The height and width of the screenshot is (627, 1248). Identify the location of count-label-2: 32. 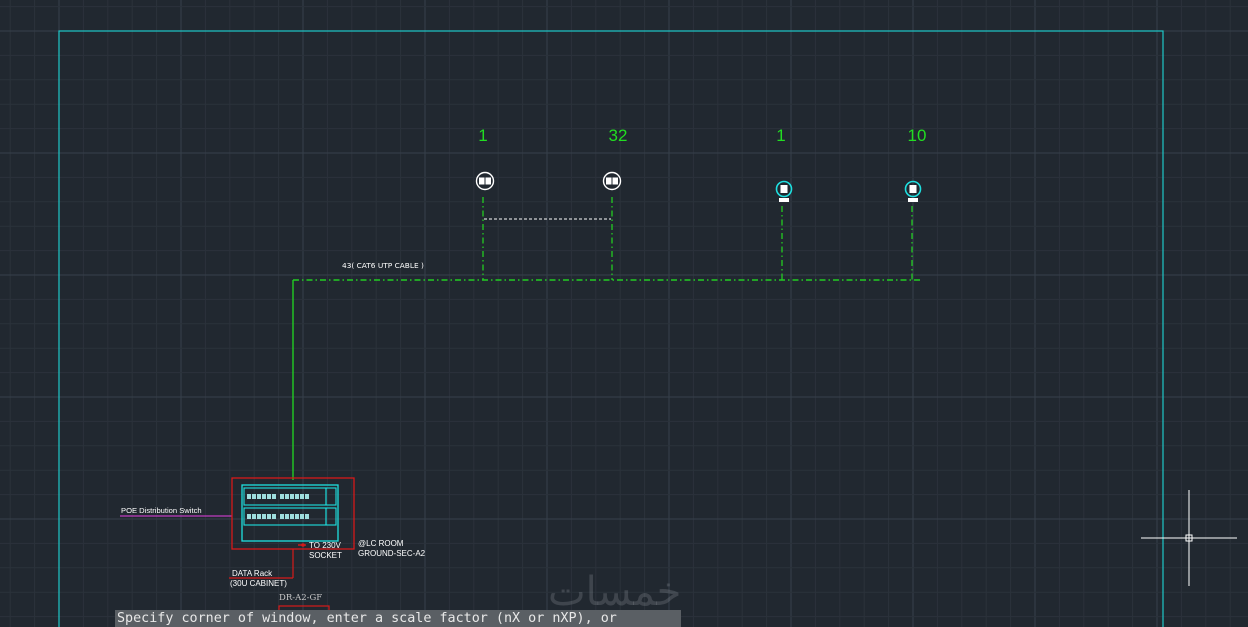
(618, 135).